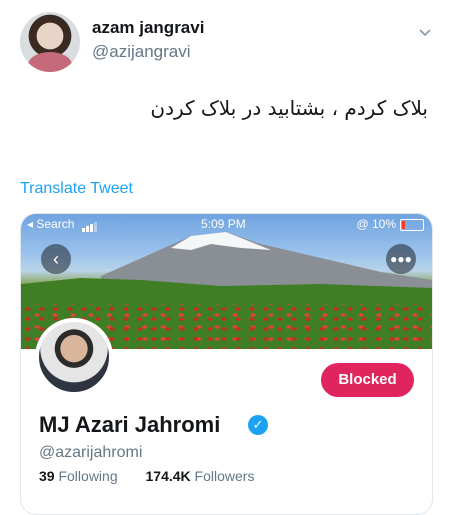 The height and width of the screenshot is (515, 450). I want to click on signal-icon, so click(89, 225).